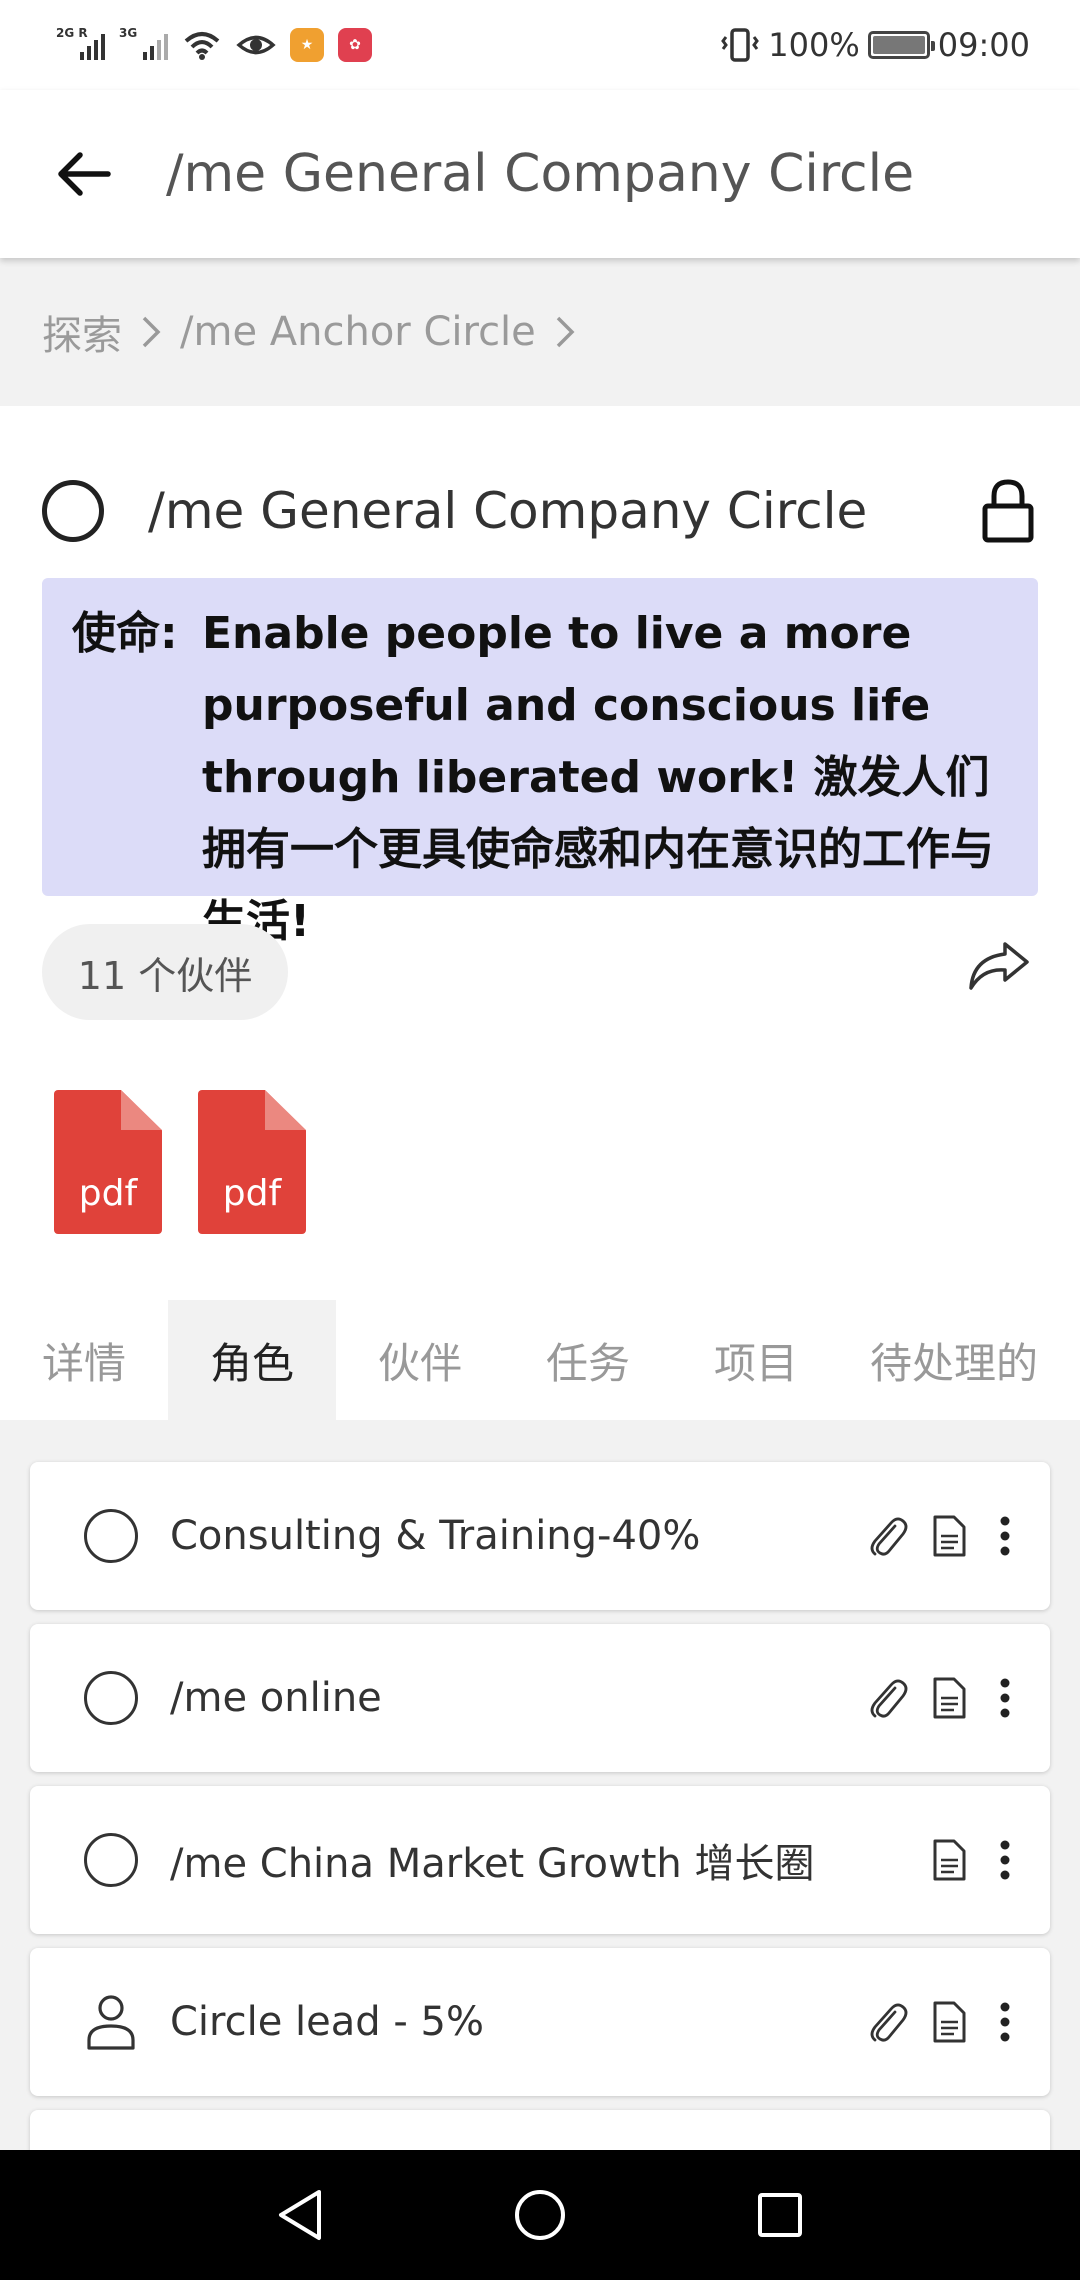  Describe the element at coordinates (82, 332) in the screenshot. I see `breadcrumb-item-explore: 探索` at that location.